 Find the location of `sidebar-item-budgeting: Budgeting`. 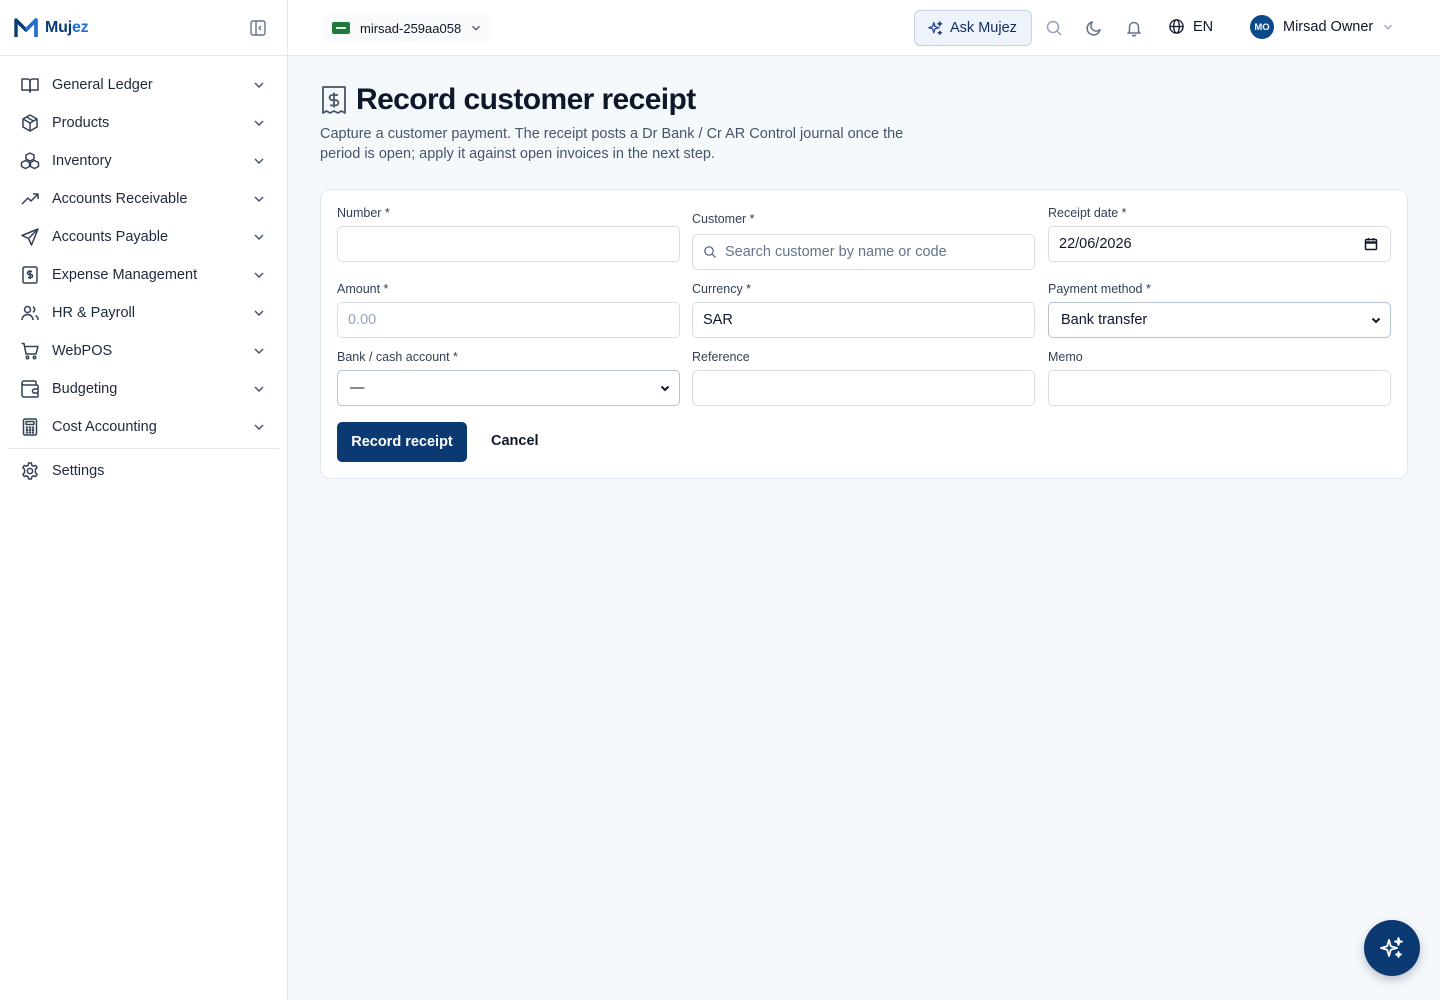

sidebar-item-budgeting: Budgeting is located at coordinates (143, 389).